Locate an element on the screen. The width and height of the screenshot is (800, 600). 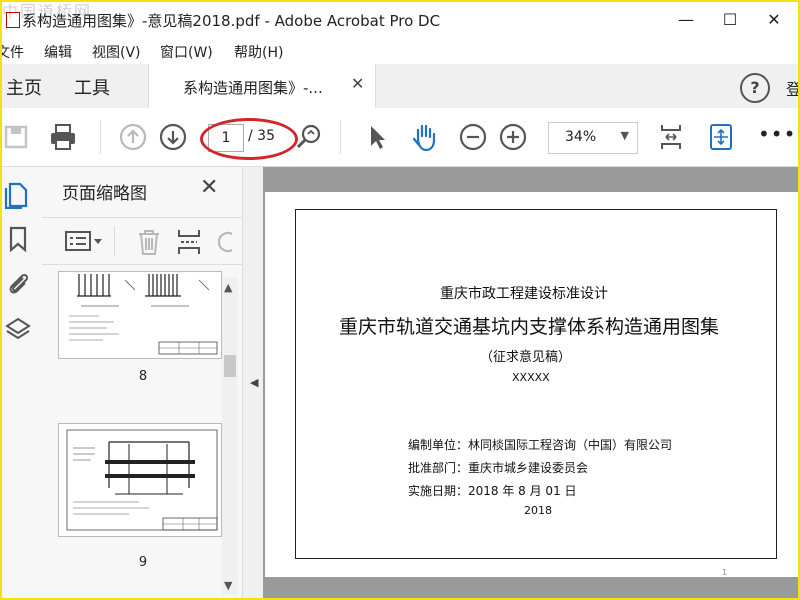
doc-code: XXXXX is located at coordinates (531, 377).